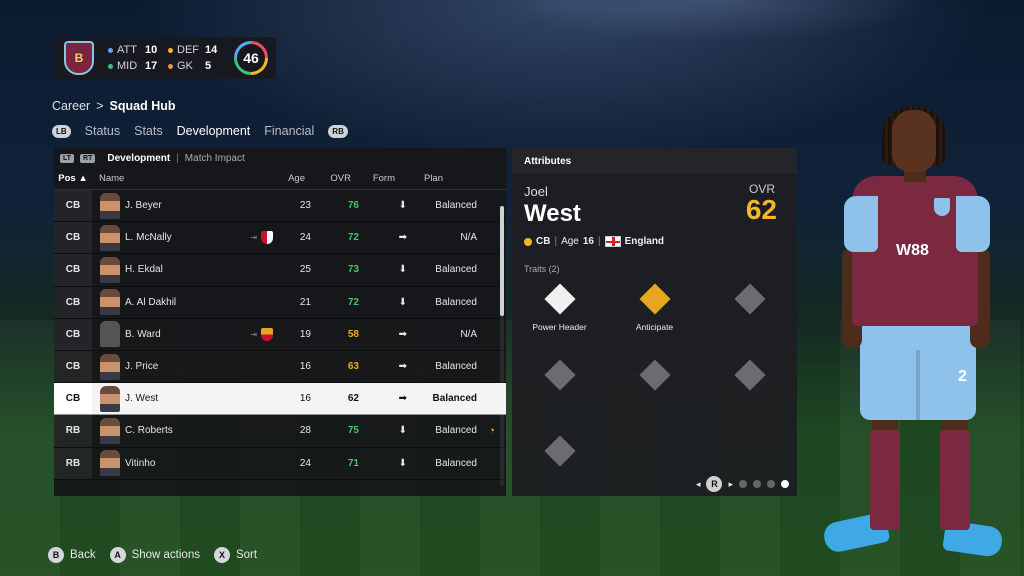 The width and height of the screenshot is (1024, 576). What do you see at coordinates (251, 58) in the screenshot?
I see `team-ovr-ring: 46` at bounding box center [251, 58].